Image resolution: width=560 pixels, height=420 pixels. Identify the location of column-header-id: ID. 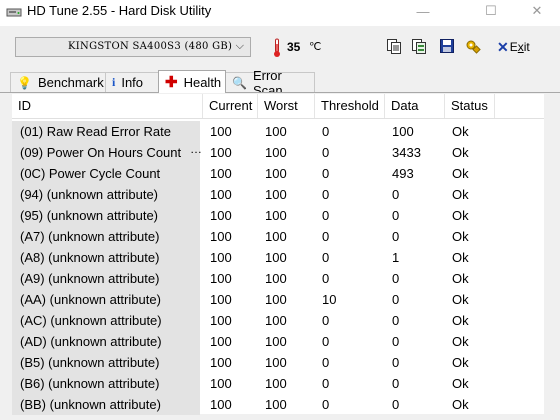
(107, 106).